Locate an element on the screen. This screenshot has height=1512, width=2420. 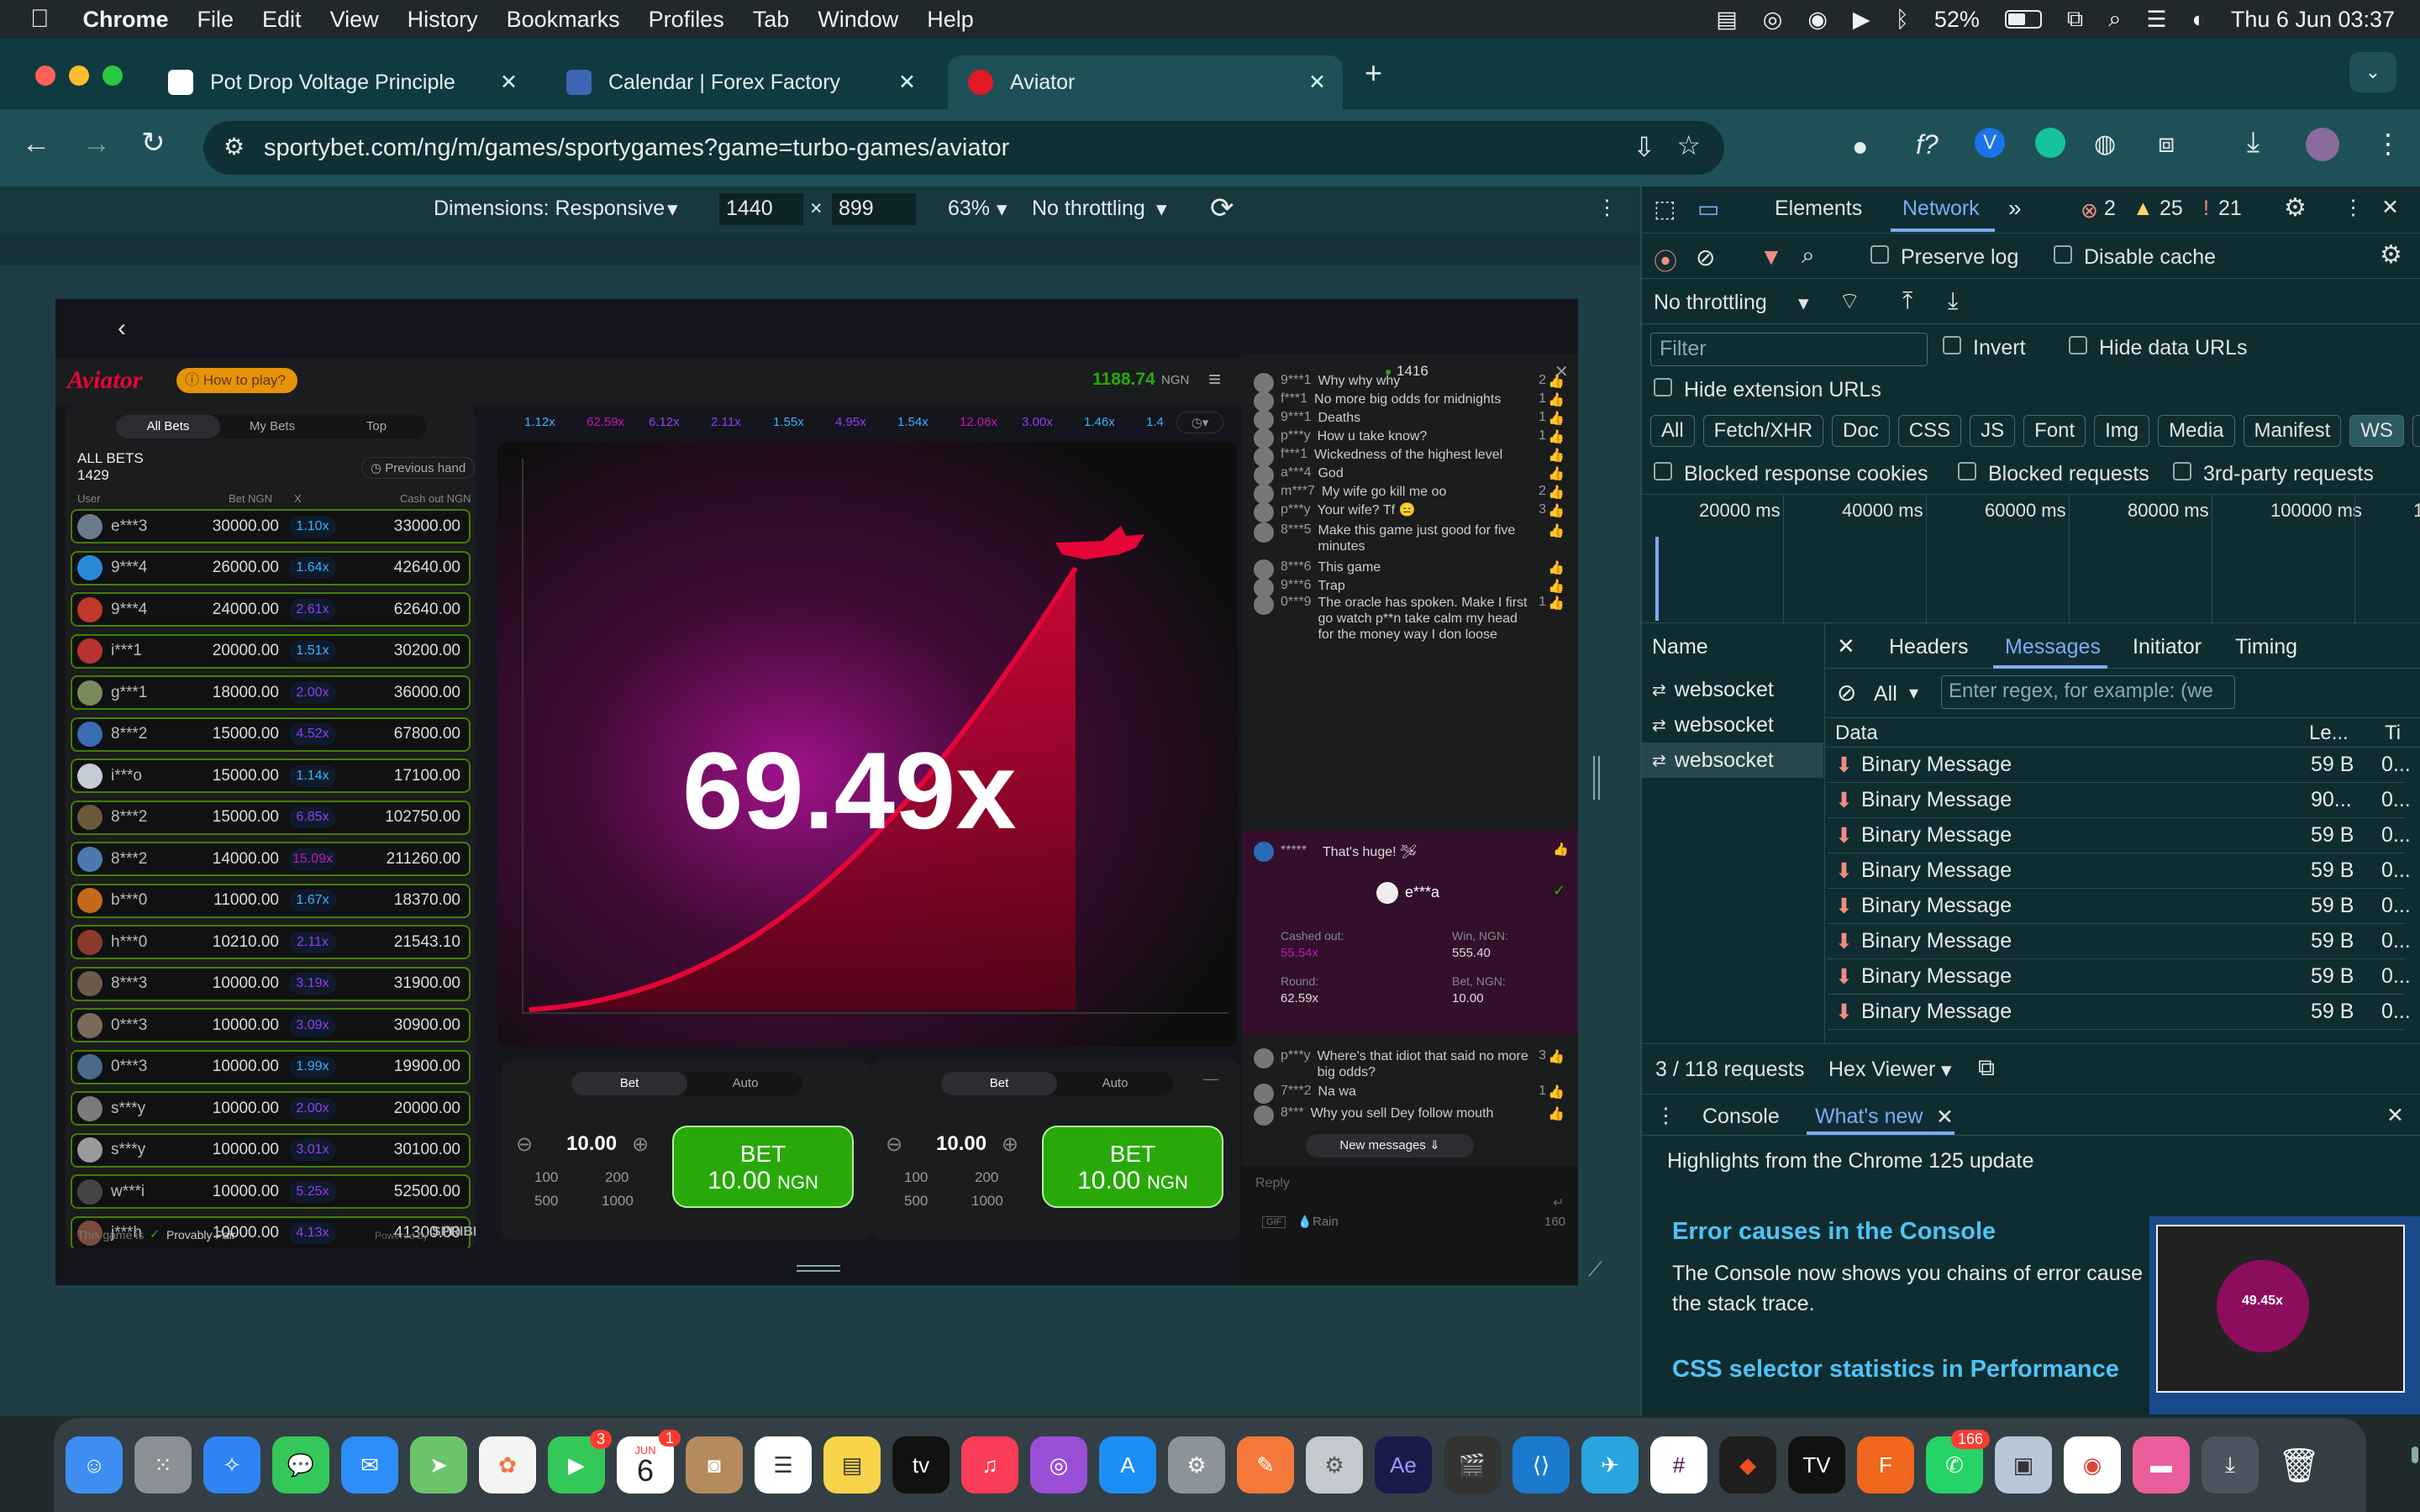
clock: Thu 6 Jun 03:37 is located at coordinates (2313, 20).